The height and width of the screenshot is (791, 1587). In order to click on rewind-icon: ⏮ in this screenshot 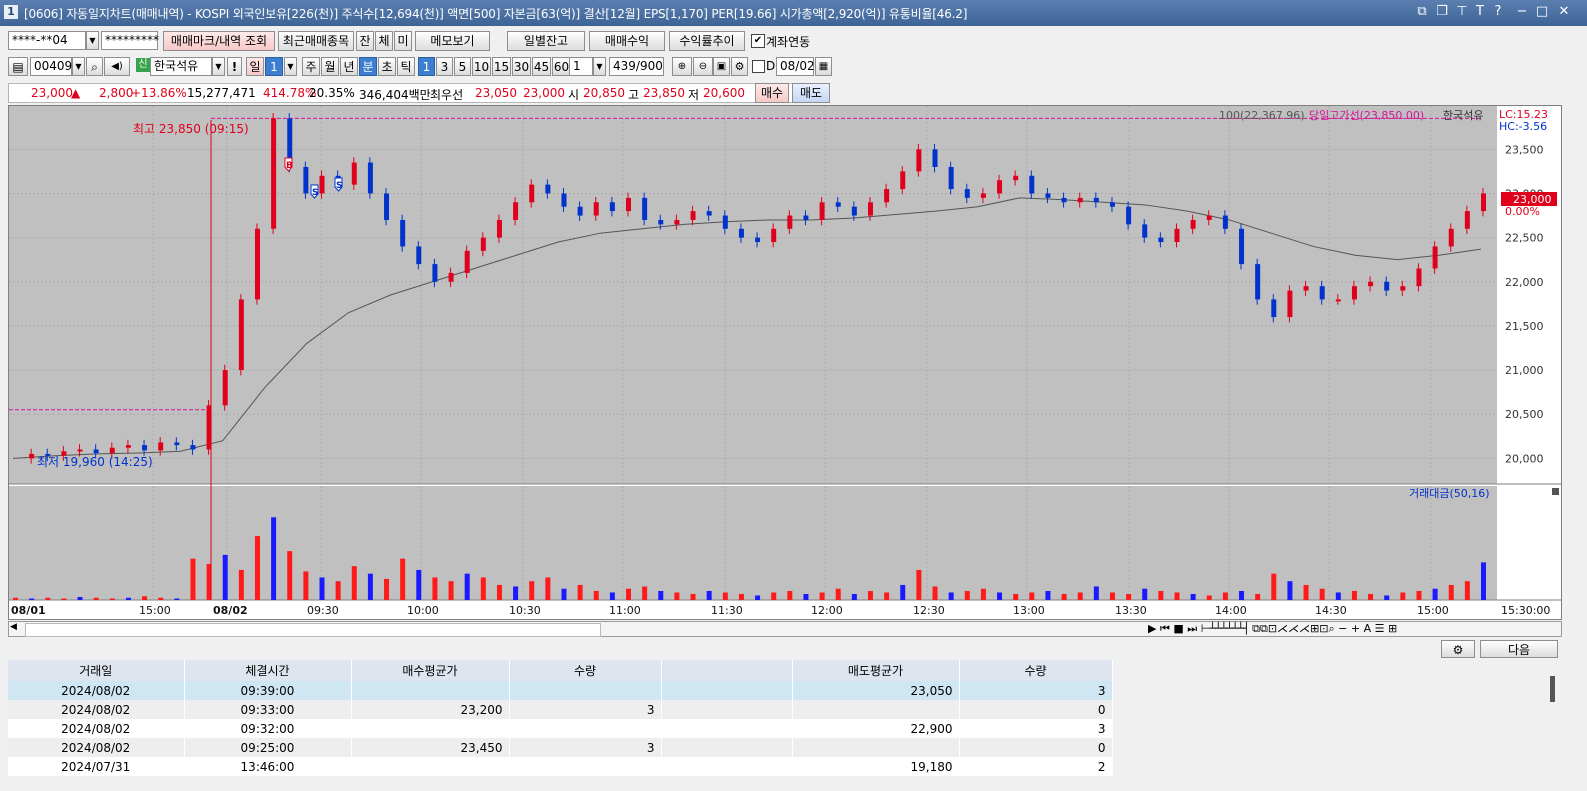, I will do `click(1165, 628)`.